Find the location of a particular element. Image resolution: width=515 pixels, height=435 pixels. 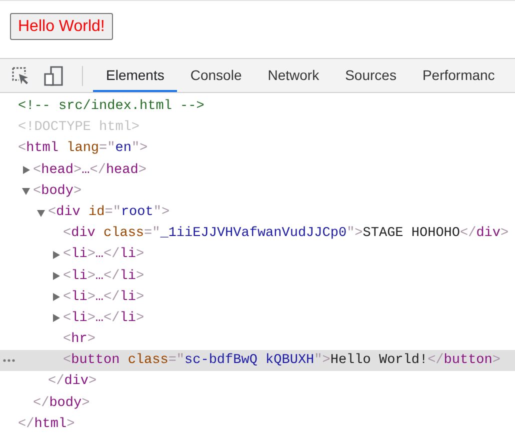

inspect-element-icon is located at coordinates (21, 75).